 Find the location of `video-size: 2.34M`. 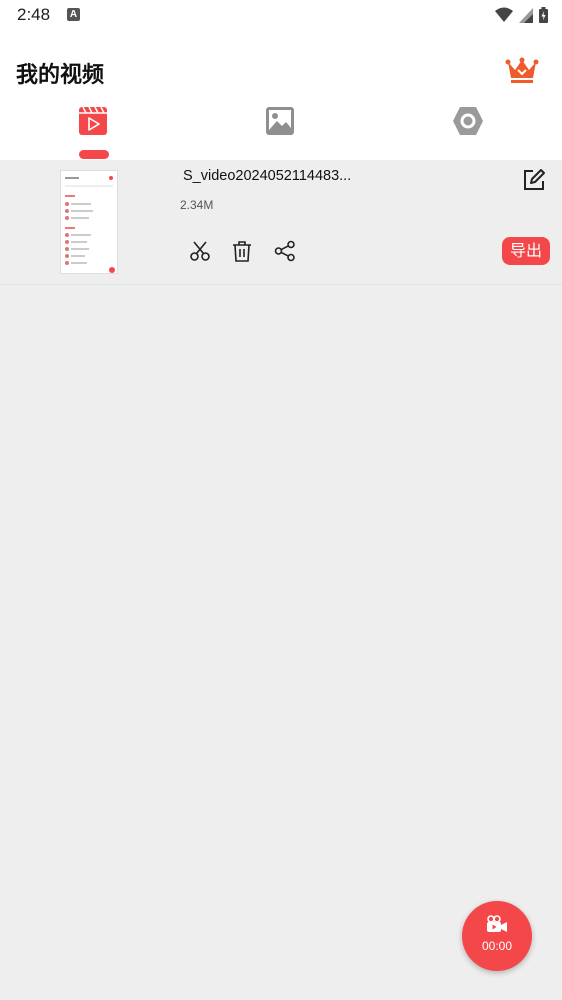

video-size: 2.34M is located at coordinates (197, 205).